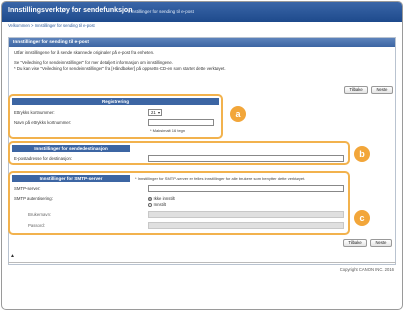  Describe the element at coordinates (12, 256) in the screenshot. I see `scroll-top-icon: ▲` at that location.